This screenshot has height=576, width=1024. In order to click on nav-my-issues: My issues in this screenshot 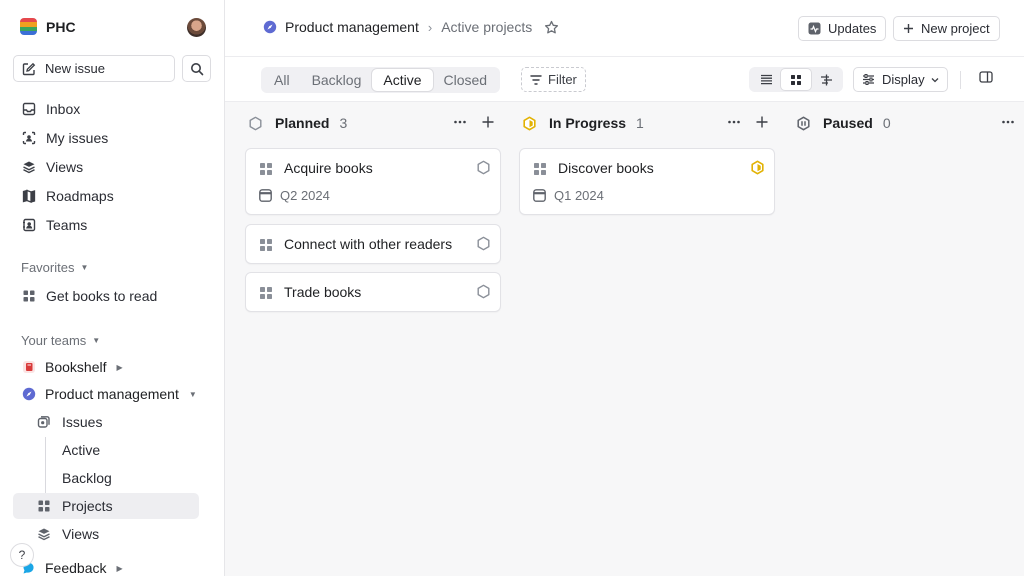, I will do `click(106, 138)`.